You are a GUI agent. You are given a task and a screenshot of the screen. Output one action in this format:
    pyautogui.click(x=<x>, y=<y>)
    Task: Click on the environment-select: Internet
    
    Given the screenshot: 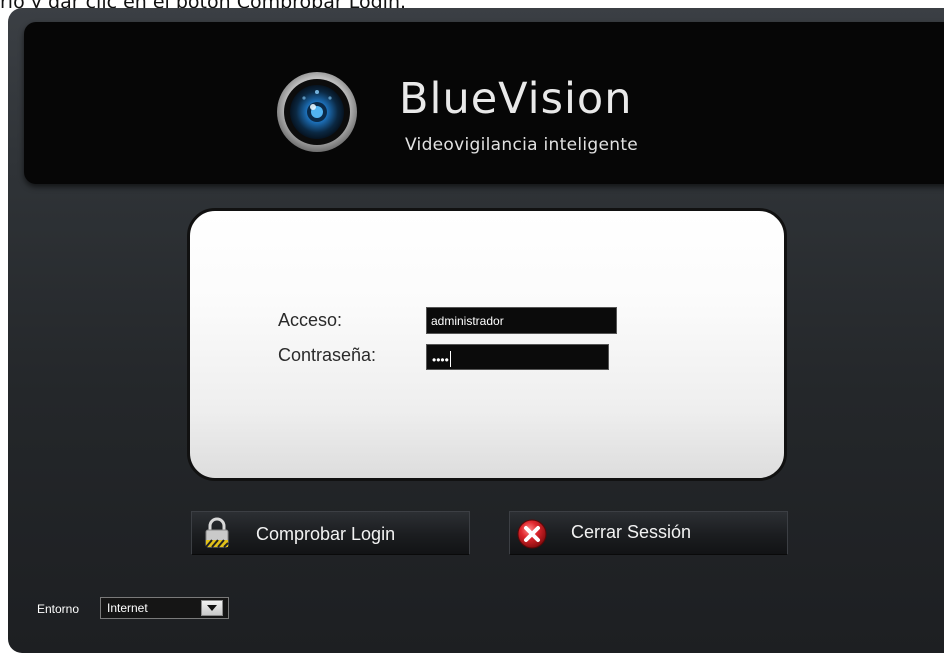 What is the action you would take?
    pyautogui.click(x=164, y=608)
    